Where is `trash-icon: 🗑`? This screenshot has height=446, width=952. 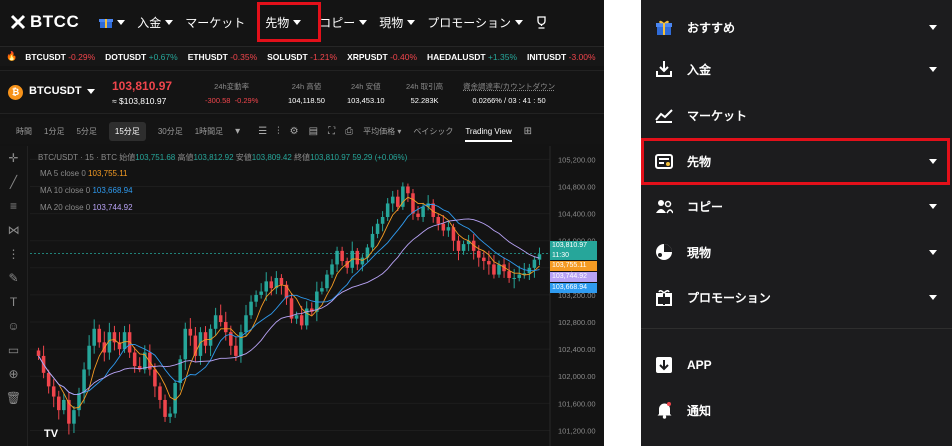
trash-icon: 🗑 is located at coordinates (13, 398).